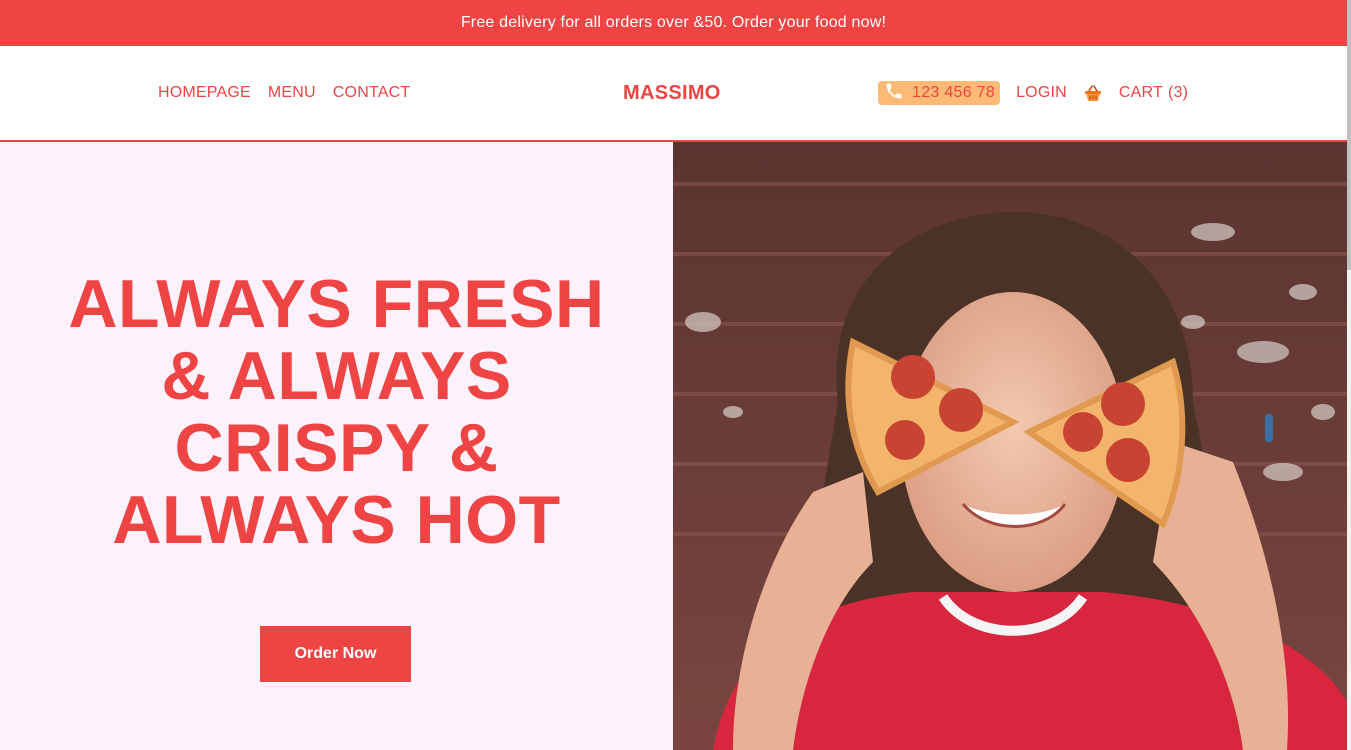 The width and height of the screenshot is (1351, 750). Describe the element at coordinates (372, 93) in the screenshot. I see `nav-link-contact: CONTACT` at that location.